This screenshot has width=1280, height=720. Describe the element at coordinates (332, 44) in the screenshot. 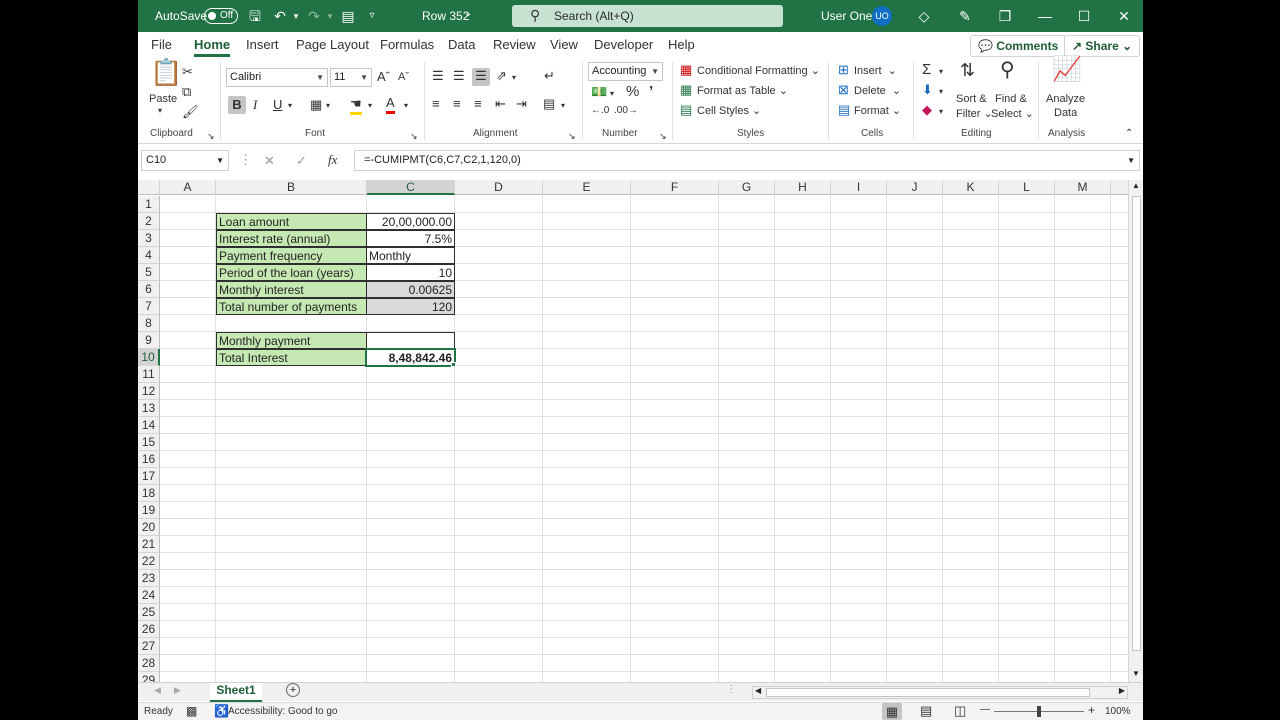

I see `tab-page-layout: Page Layout` at that location.